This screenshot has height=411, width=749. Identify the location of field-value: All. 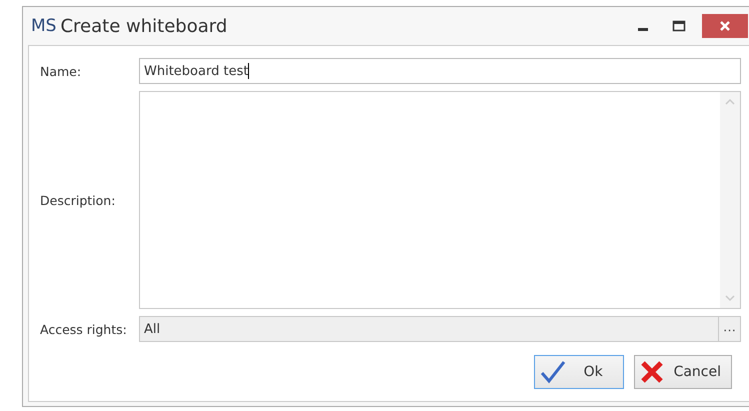
(153, 329).